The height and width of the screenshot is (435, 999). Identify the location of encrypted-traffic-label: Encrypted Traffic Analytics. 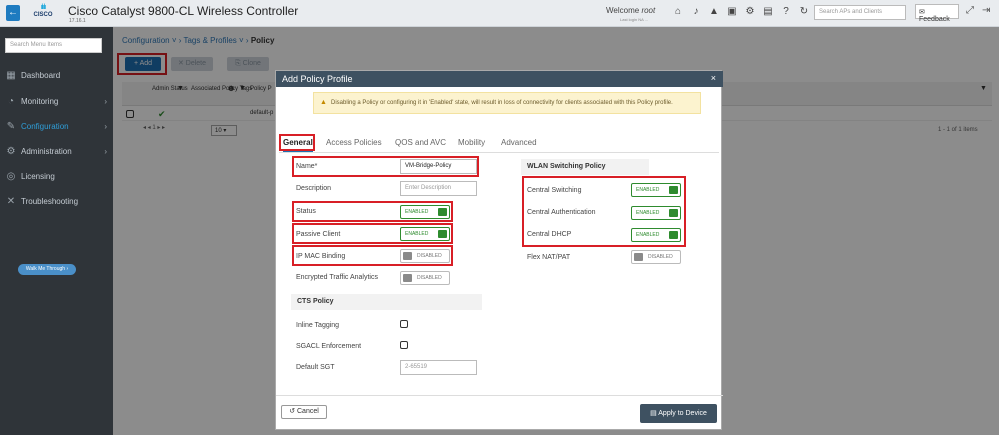
(337, 277).